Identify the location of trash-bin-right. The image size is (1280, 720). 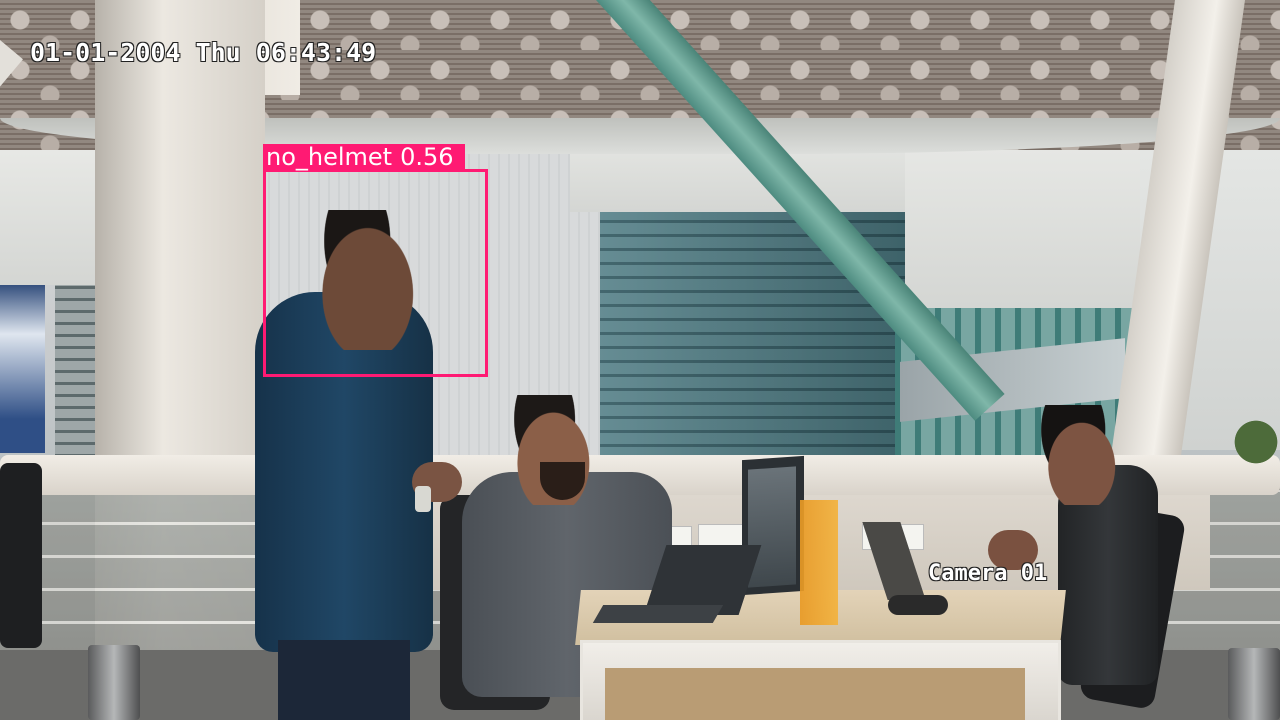
(1254, 684).